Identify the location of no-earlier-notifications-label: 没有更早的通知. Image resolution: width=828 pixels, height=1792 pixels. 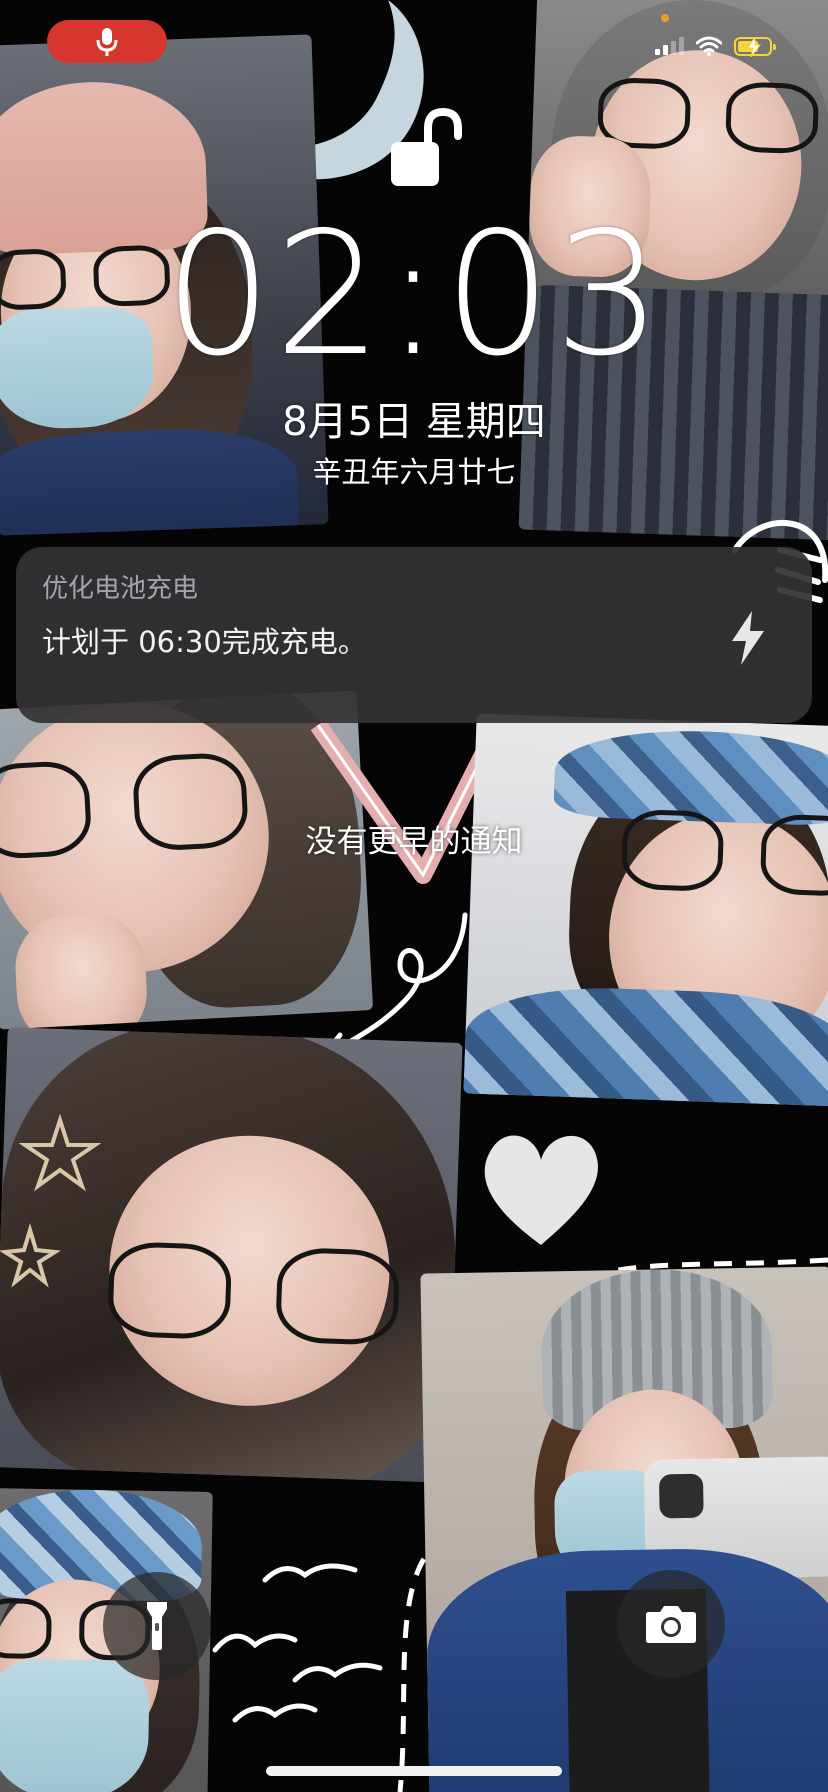
(414, 842).